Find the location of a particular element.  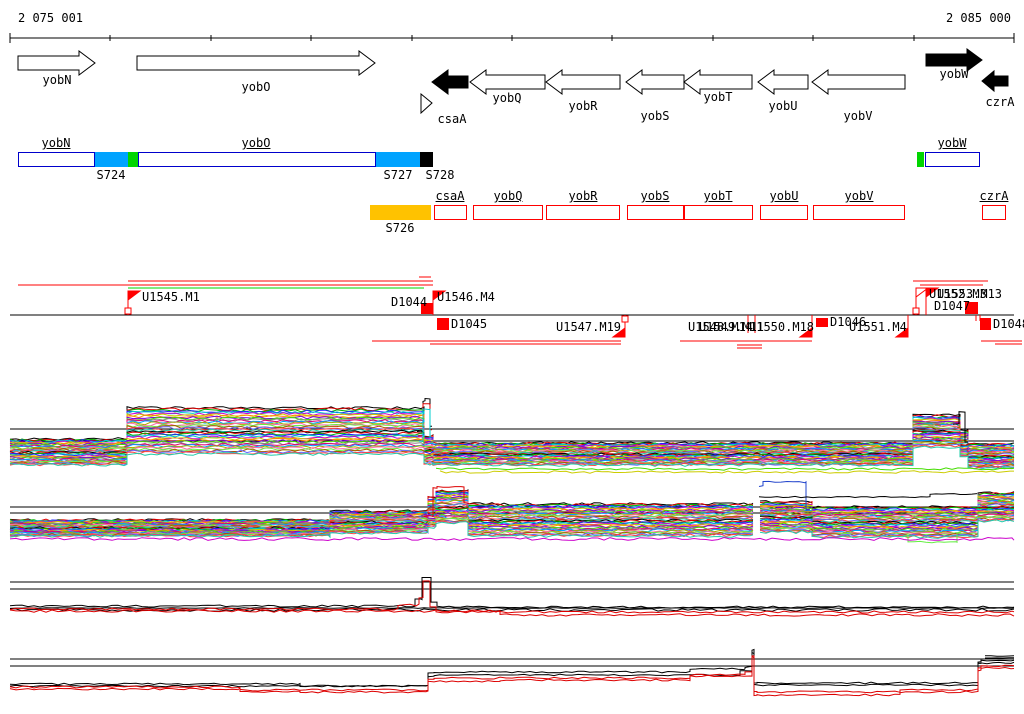

segment-label-S726: S726 is located at coordinates (400, 228).